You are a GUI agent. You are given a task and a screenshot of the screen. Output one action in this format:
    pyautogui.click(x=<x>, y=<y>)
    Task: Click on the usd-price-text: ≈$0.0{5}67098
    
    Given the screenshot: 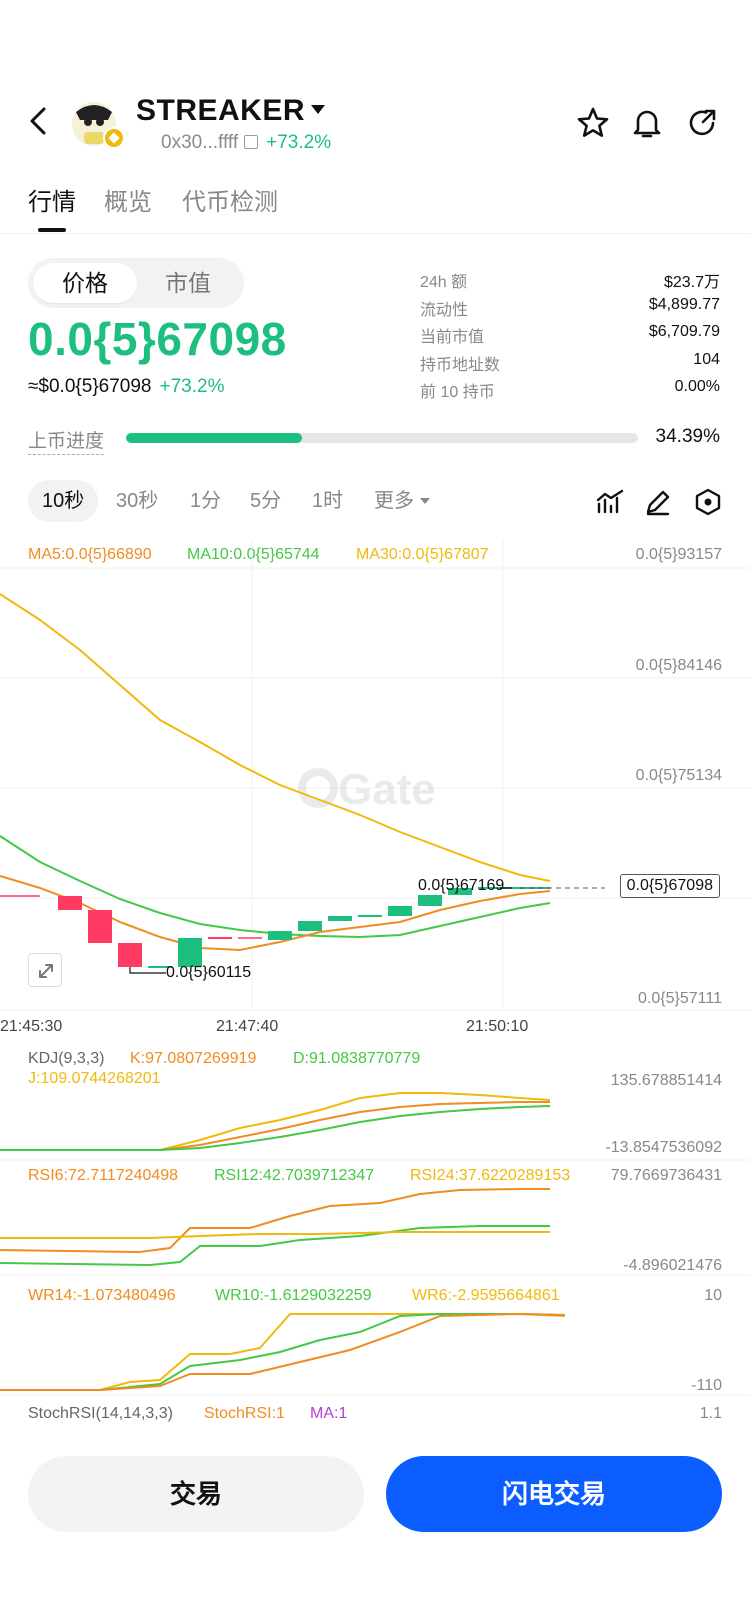 What is the action you would take?
    pyautogui.click(x=90, y=386)
    